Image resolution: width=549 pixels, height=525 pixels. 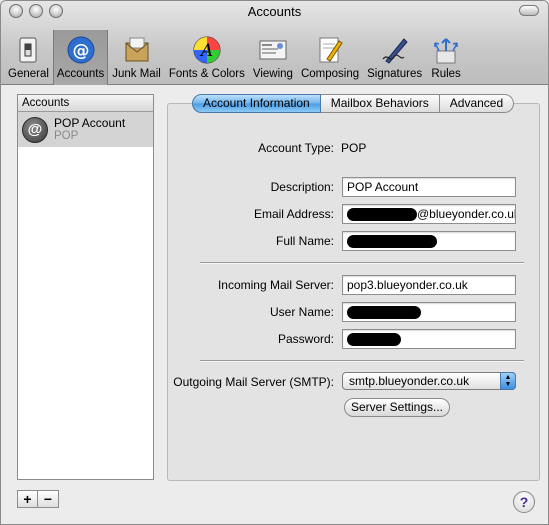 I want to click on remove-account-button: −, so click(x=48, y=499).